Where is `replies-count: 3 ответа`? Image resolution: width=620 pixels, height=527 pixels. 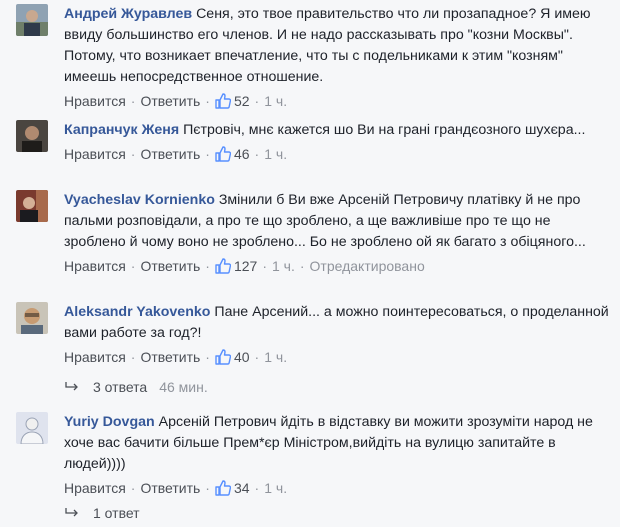
replies-count: 3 ответа is located at coordinates (120, 387).